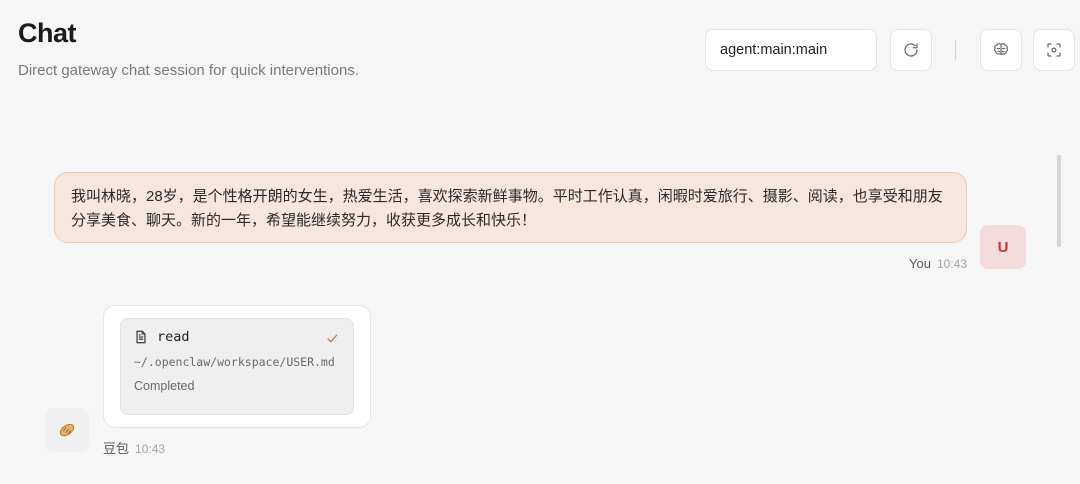  I want to click on focus-icon, so click(1054, 50).